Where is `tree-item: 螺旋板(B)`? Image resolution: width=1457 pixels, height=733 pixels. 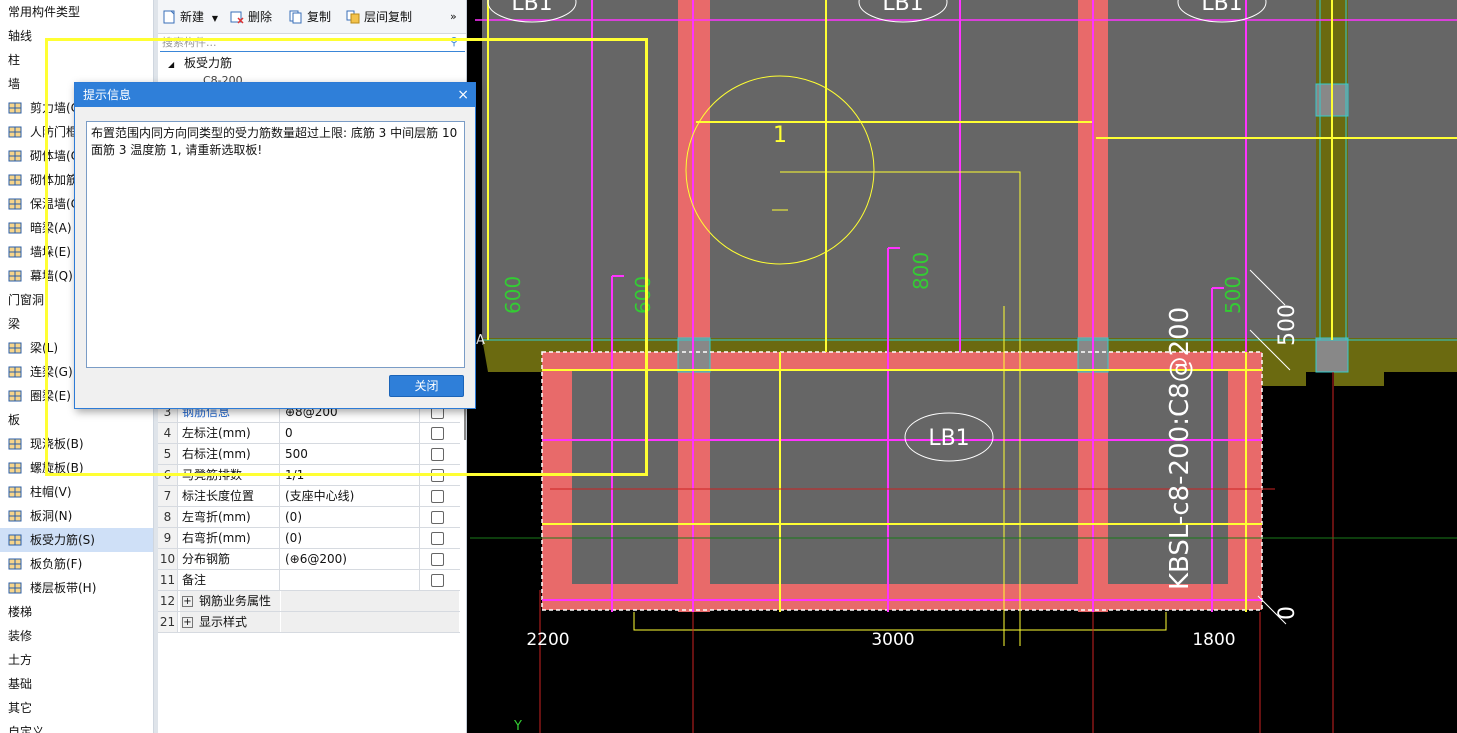
tree-item: 螺旋板(B) is located at coordinates (76, 468).